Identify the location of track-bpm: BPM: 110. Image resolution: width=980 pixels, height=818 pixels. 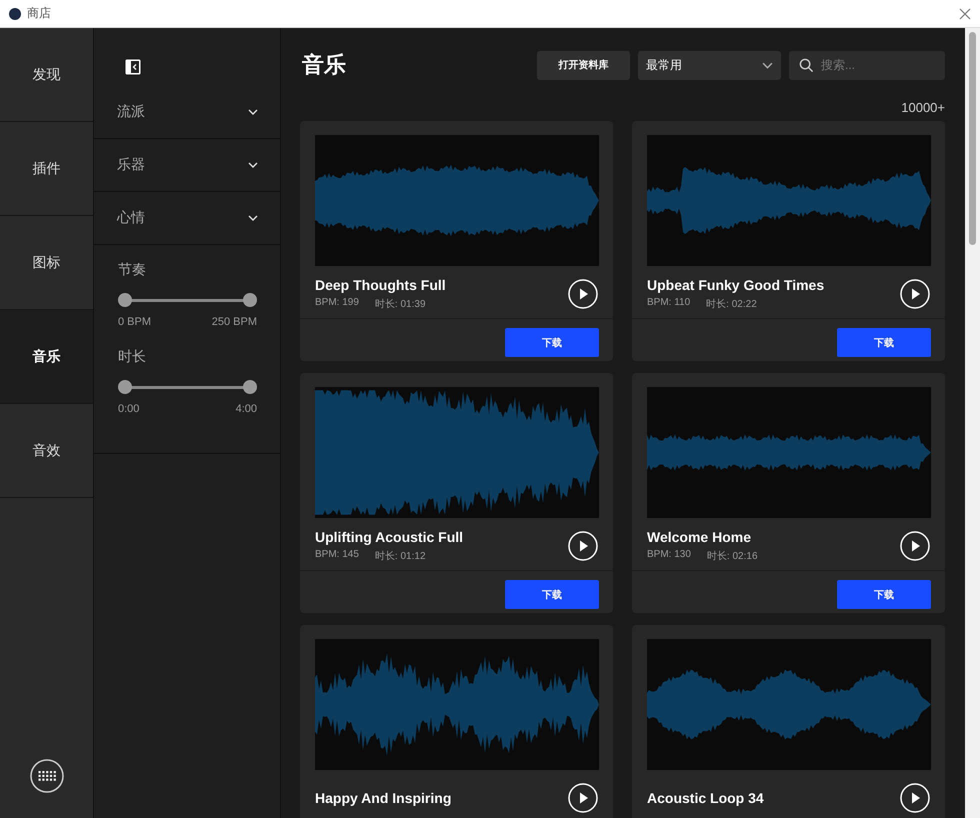
(668, 303).